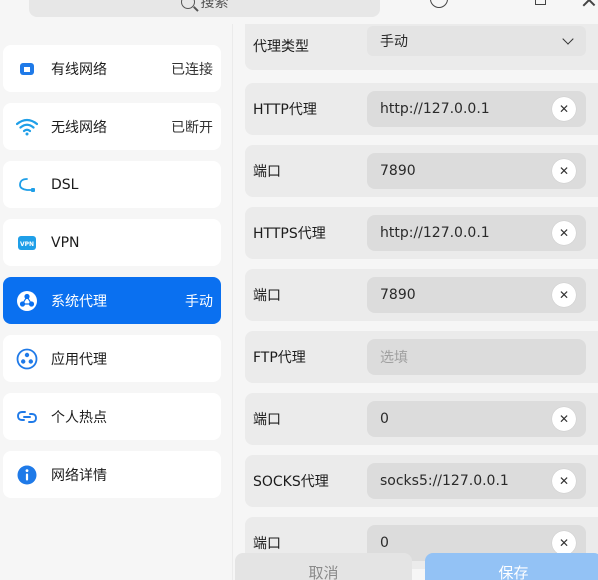 The height and width of the screenshot is (580, 598). I want to click on sidebar-item-label: 有线网络, so click(79, 69).